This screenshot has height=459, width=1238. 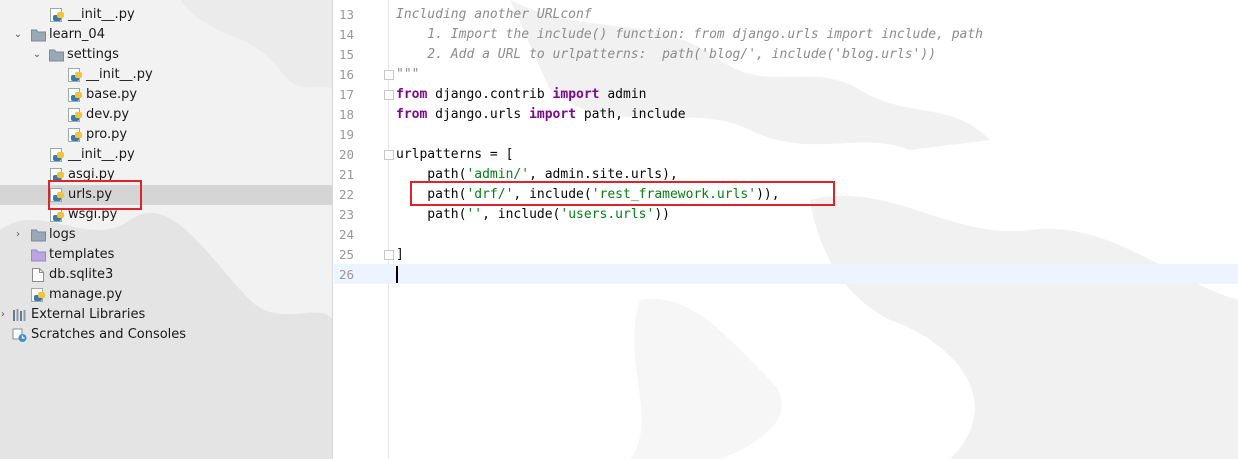 I want to click on tree-item-base-py: base.py, so click(x=166, y=95).